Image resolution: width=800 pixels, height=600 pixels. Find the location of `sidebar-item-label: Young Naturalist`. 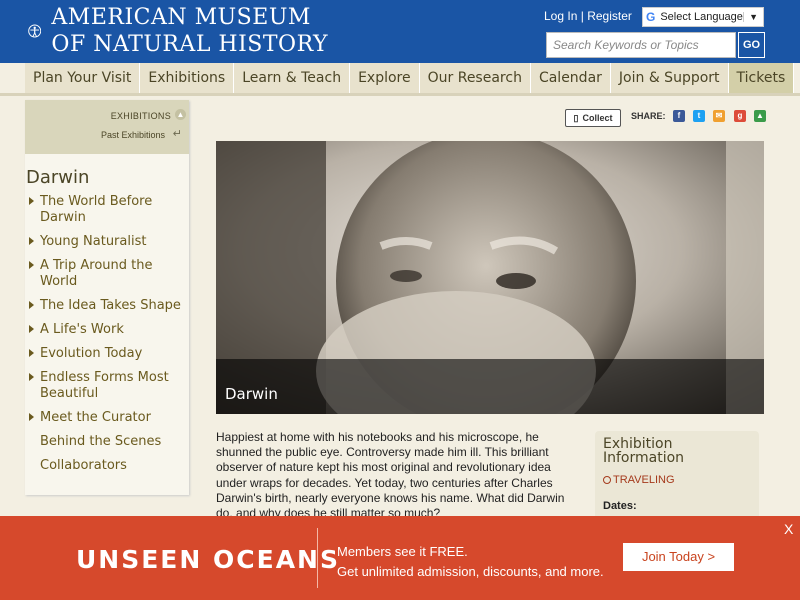

sidebar-item-label: Young Naturalist is located at coordinates (93, 241).